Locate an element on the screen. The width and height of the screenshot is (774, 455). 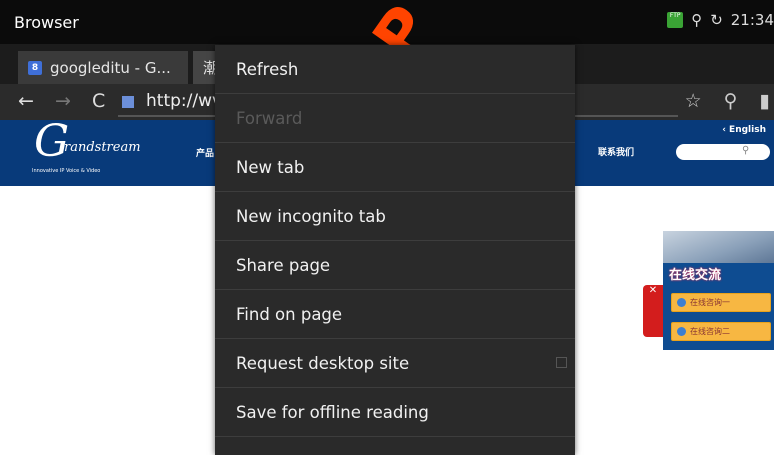
chat-button-1: 在线咨询一 is located at coordinates (721, 302).